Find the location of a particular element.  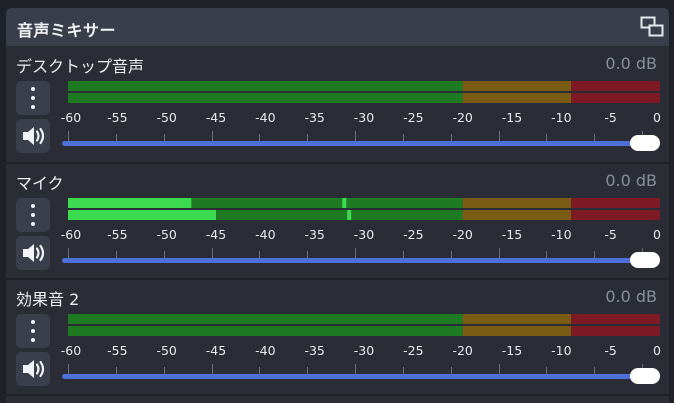

panel-header: 音声ミキサー is located at coordinates (337, 27).